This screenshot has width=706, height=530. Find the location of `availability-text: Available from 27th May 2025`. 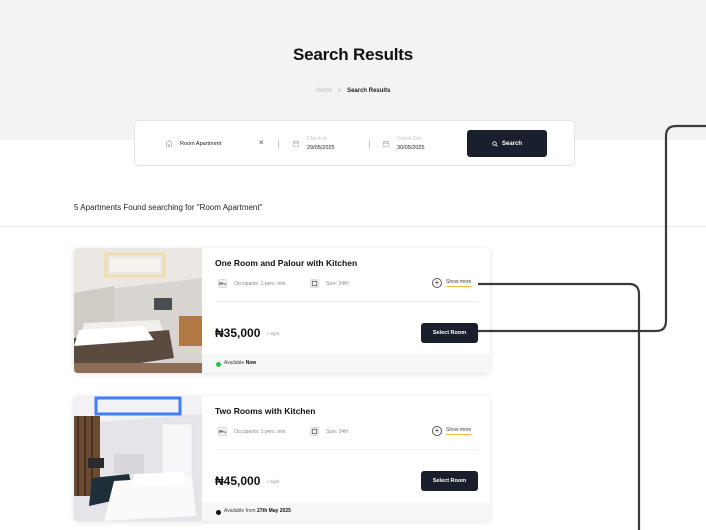

availability-text: Available from 27th May 2025 is located at coordinates (257, 511).